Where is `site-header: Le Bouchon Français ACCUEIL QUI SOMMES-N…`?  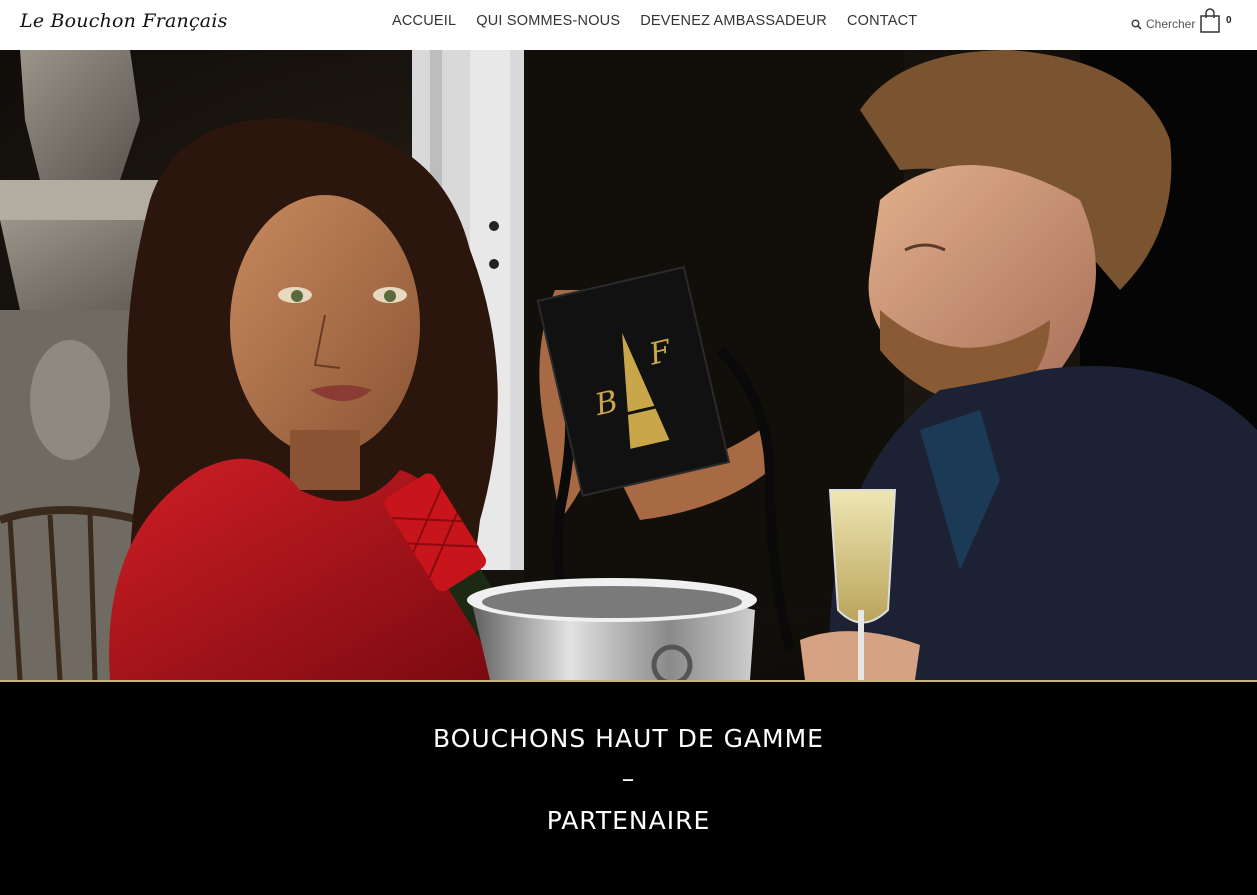
site-header: Le Bouchon Français ACCUEIL QUI SOMMES-N… is located at coordinates (628, 25).